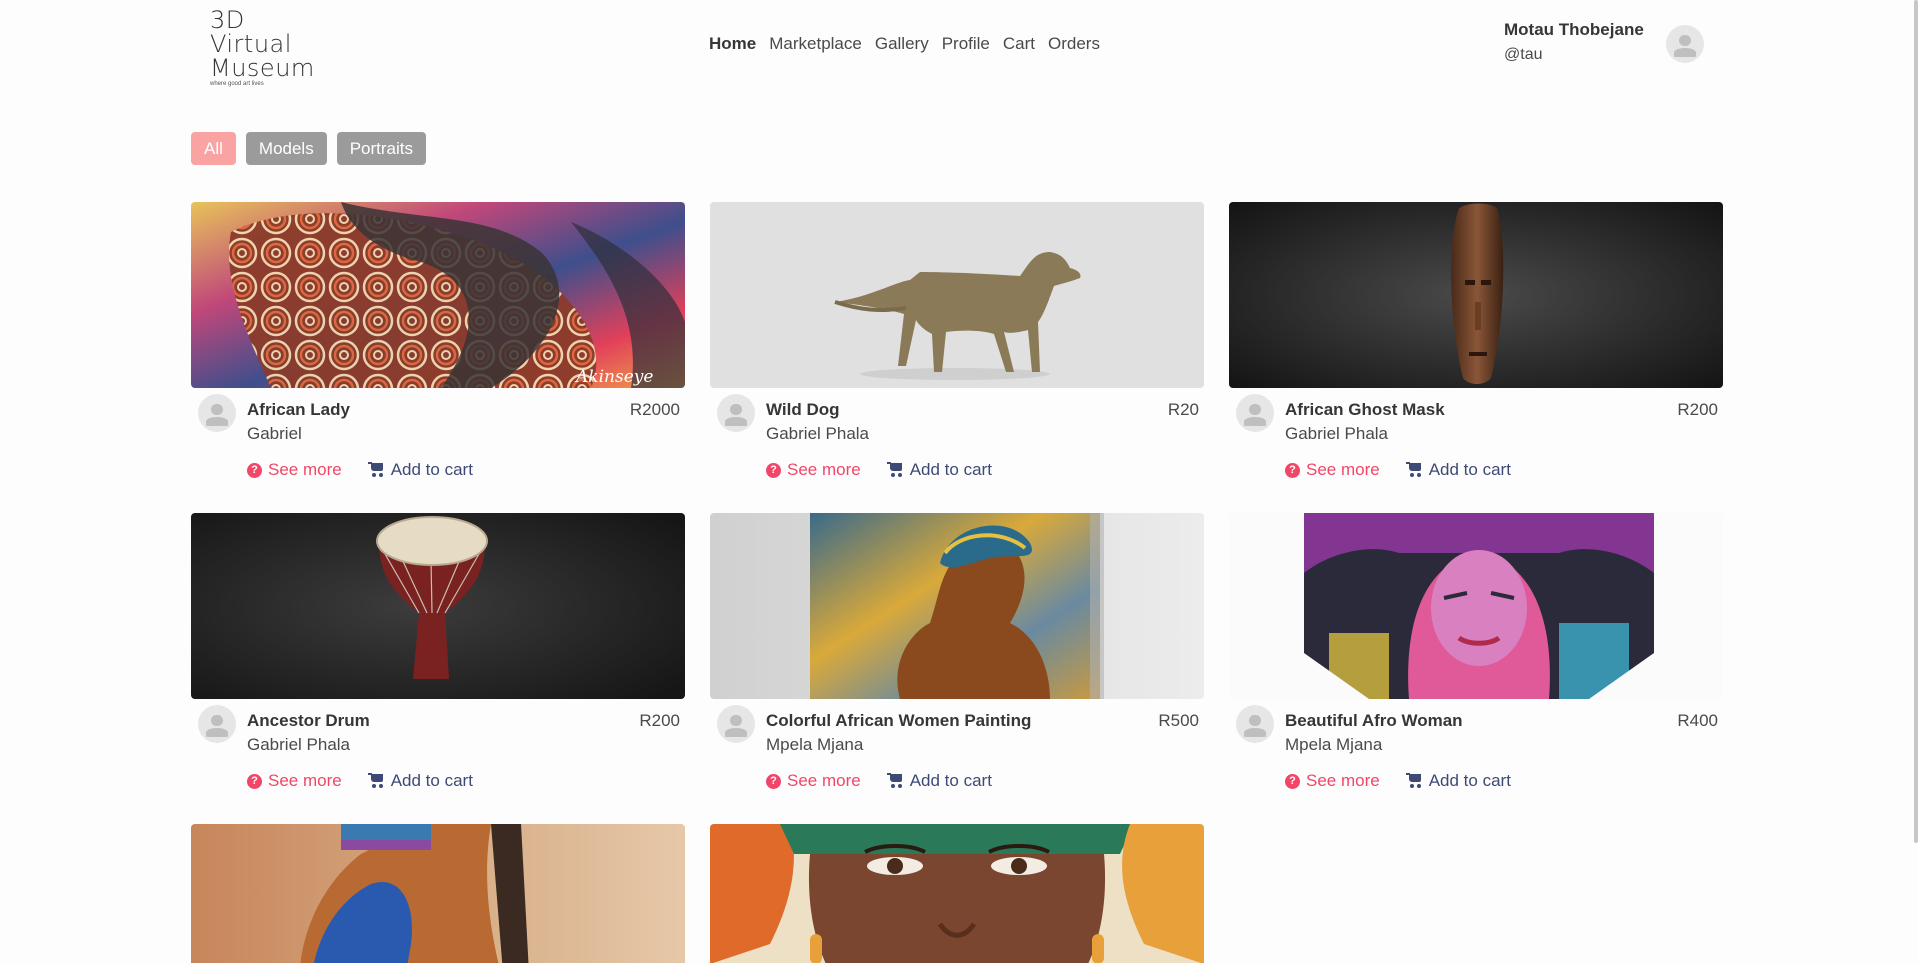 This screenshot has width=1918, height=963. Describe the element at coordinates (803, 410) in the screenshot. I see `artwork-title: Wild Dog` at that location.